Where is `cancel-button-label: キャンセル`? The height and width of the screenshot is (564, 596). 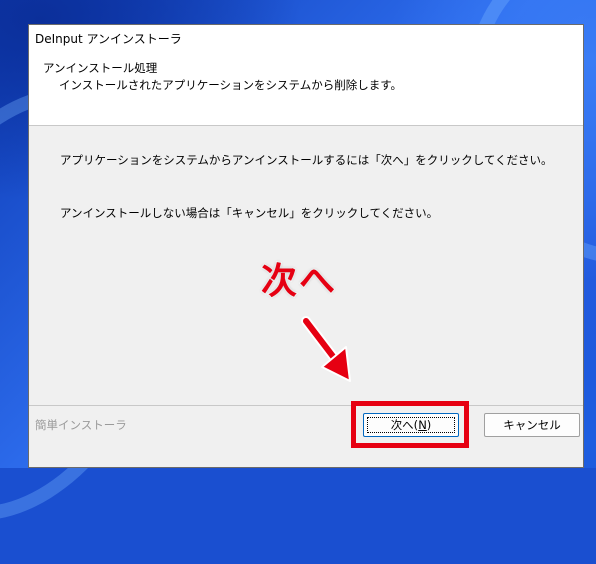 cancel-button-label: キャンセル is located at coordinates (532, 425).